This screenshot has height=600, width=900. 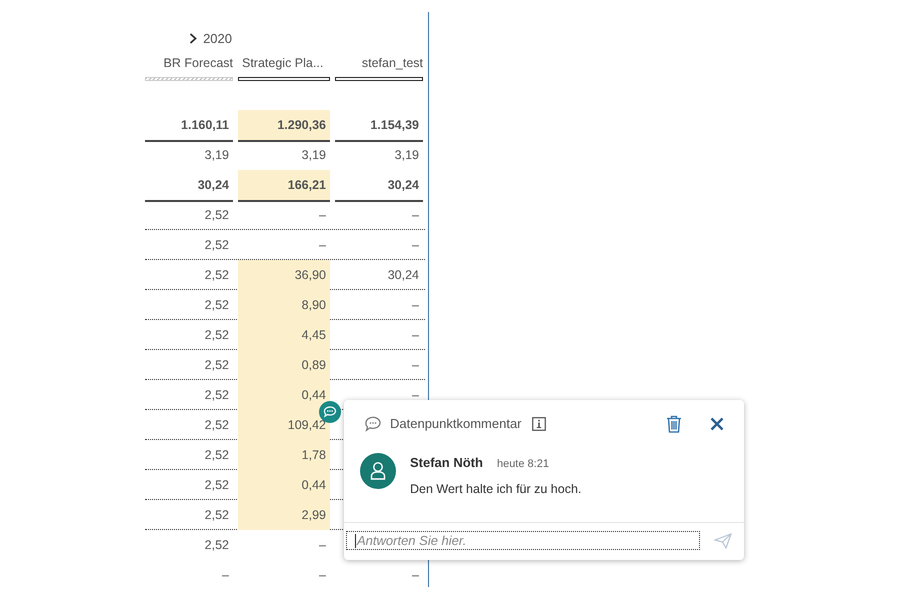 What do you see at coordinates (284, 126) in the screenshot?
I see `table-cell: 1.290,36` at bounding box center [284, 126].